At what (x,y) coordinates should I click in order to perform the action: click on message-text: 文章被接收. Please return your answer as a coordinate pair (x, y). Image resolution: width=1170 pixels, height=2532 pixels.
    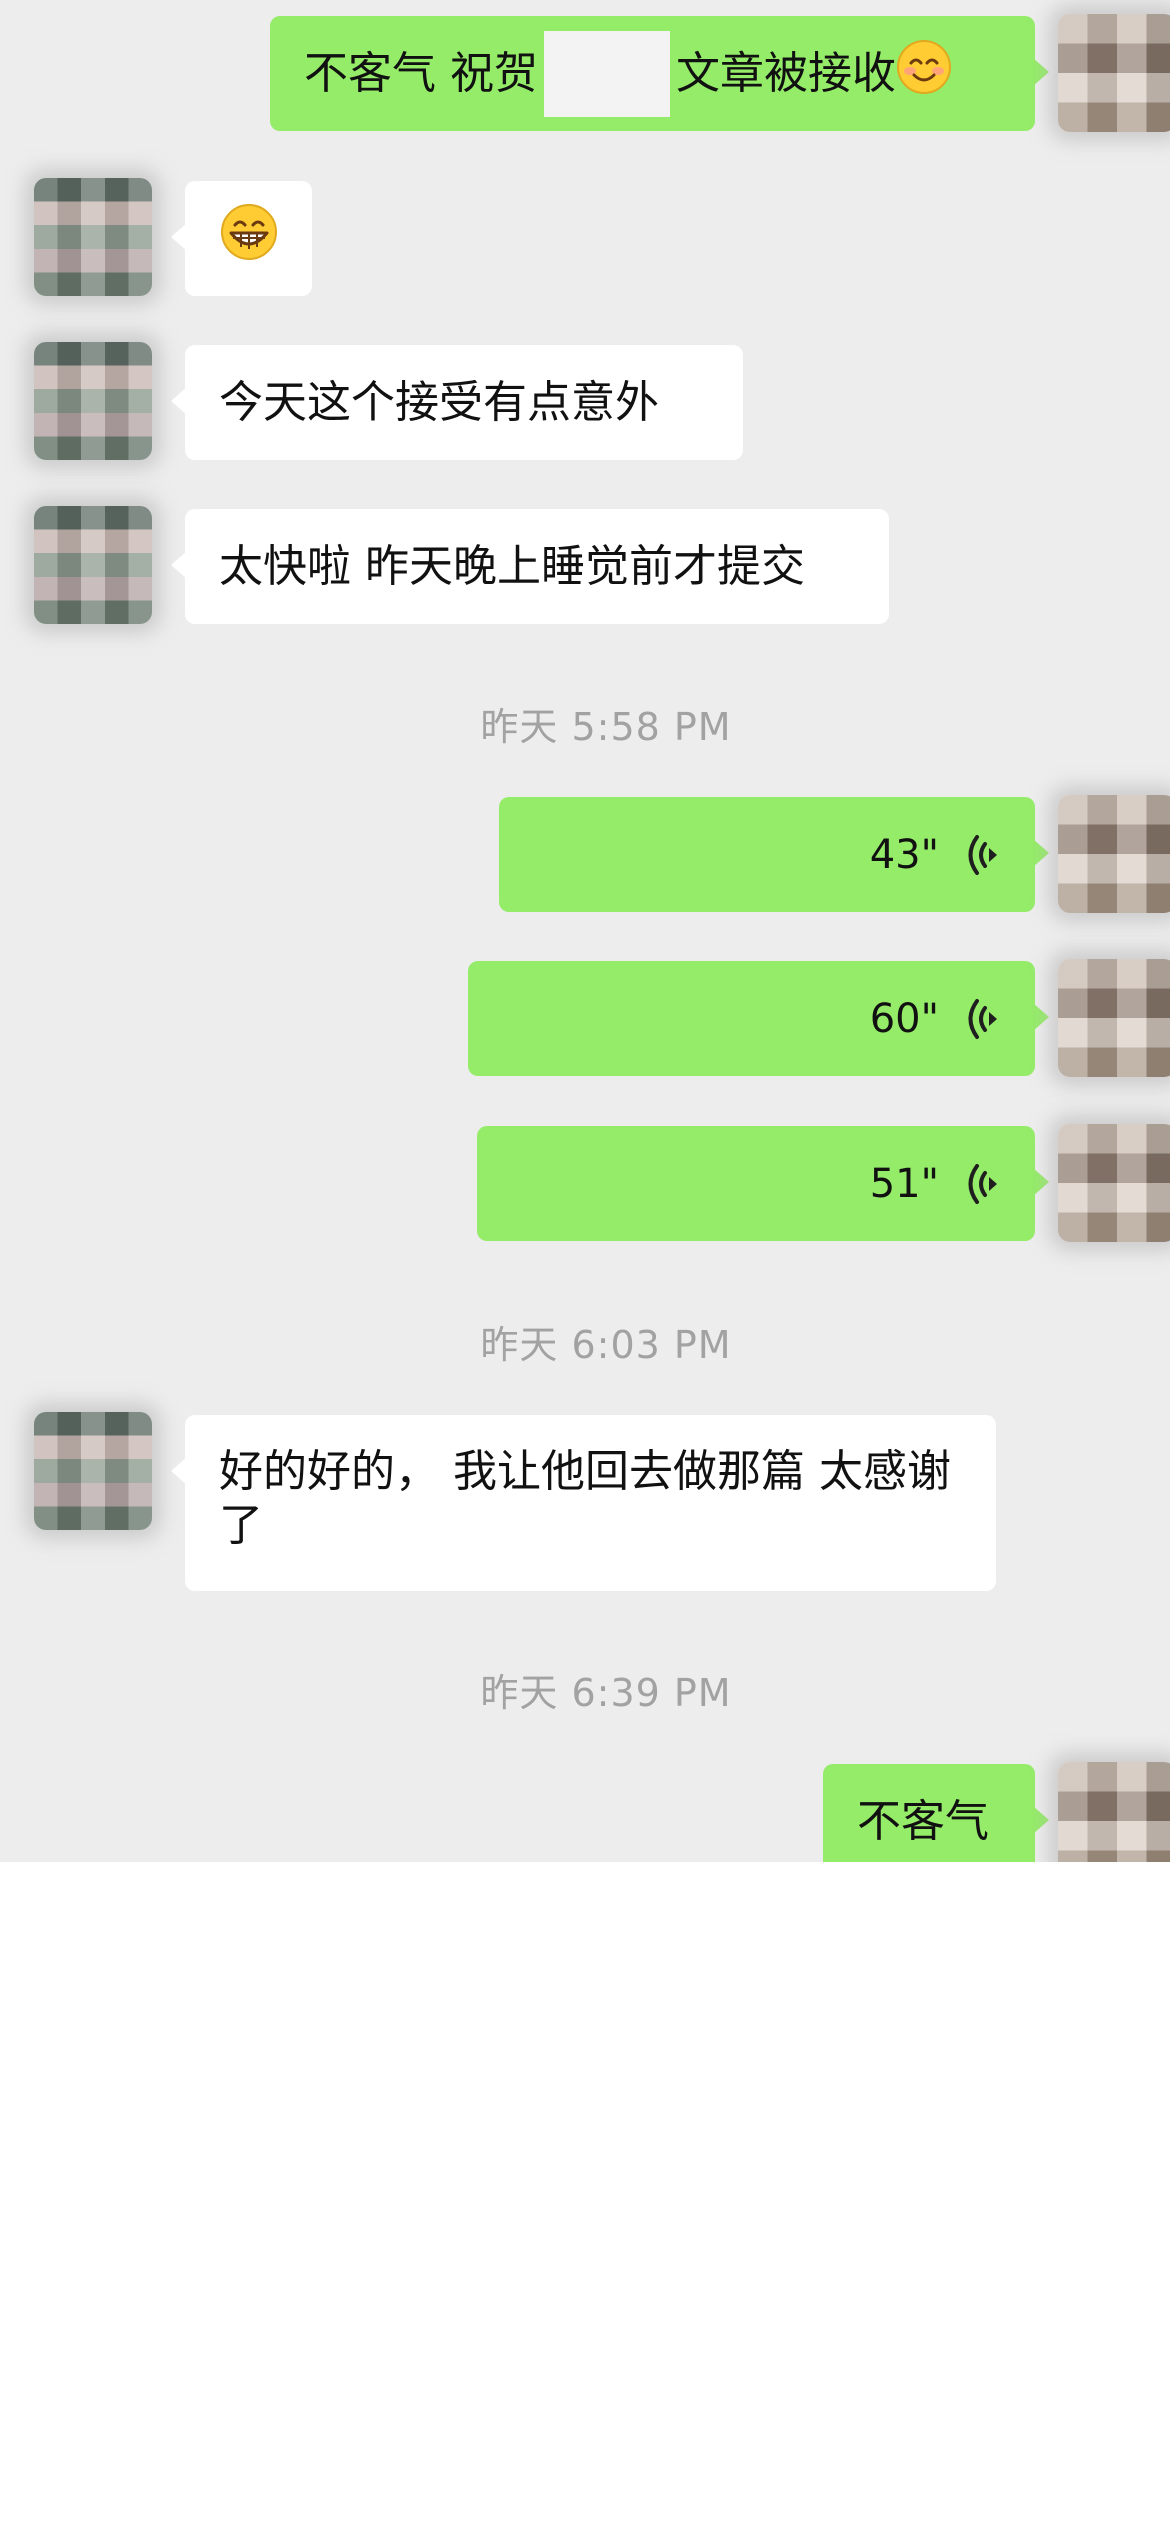
    Looking at the image, I should click on (786, 73).